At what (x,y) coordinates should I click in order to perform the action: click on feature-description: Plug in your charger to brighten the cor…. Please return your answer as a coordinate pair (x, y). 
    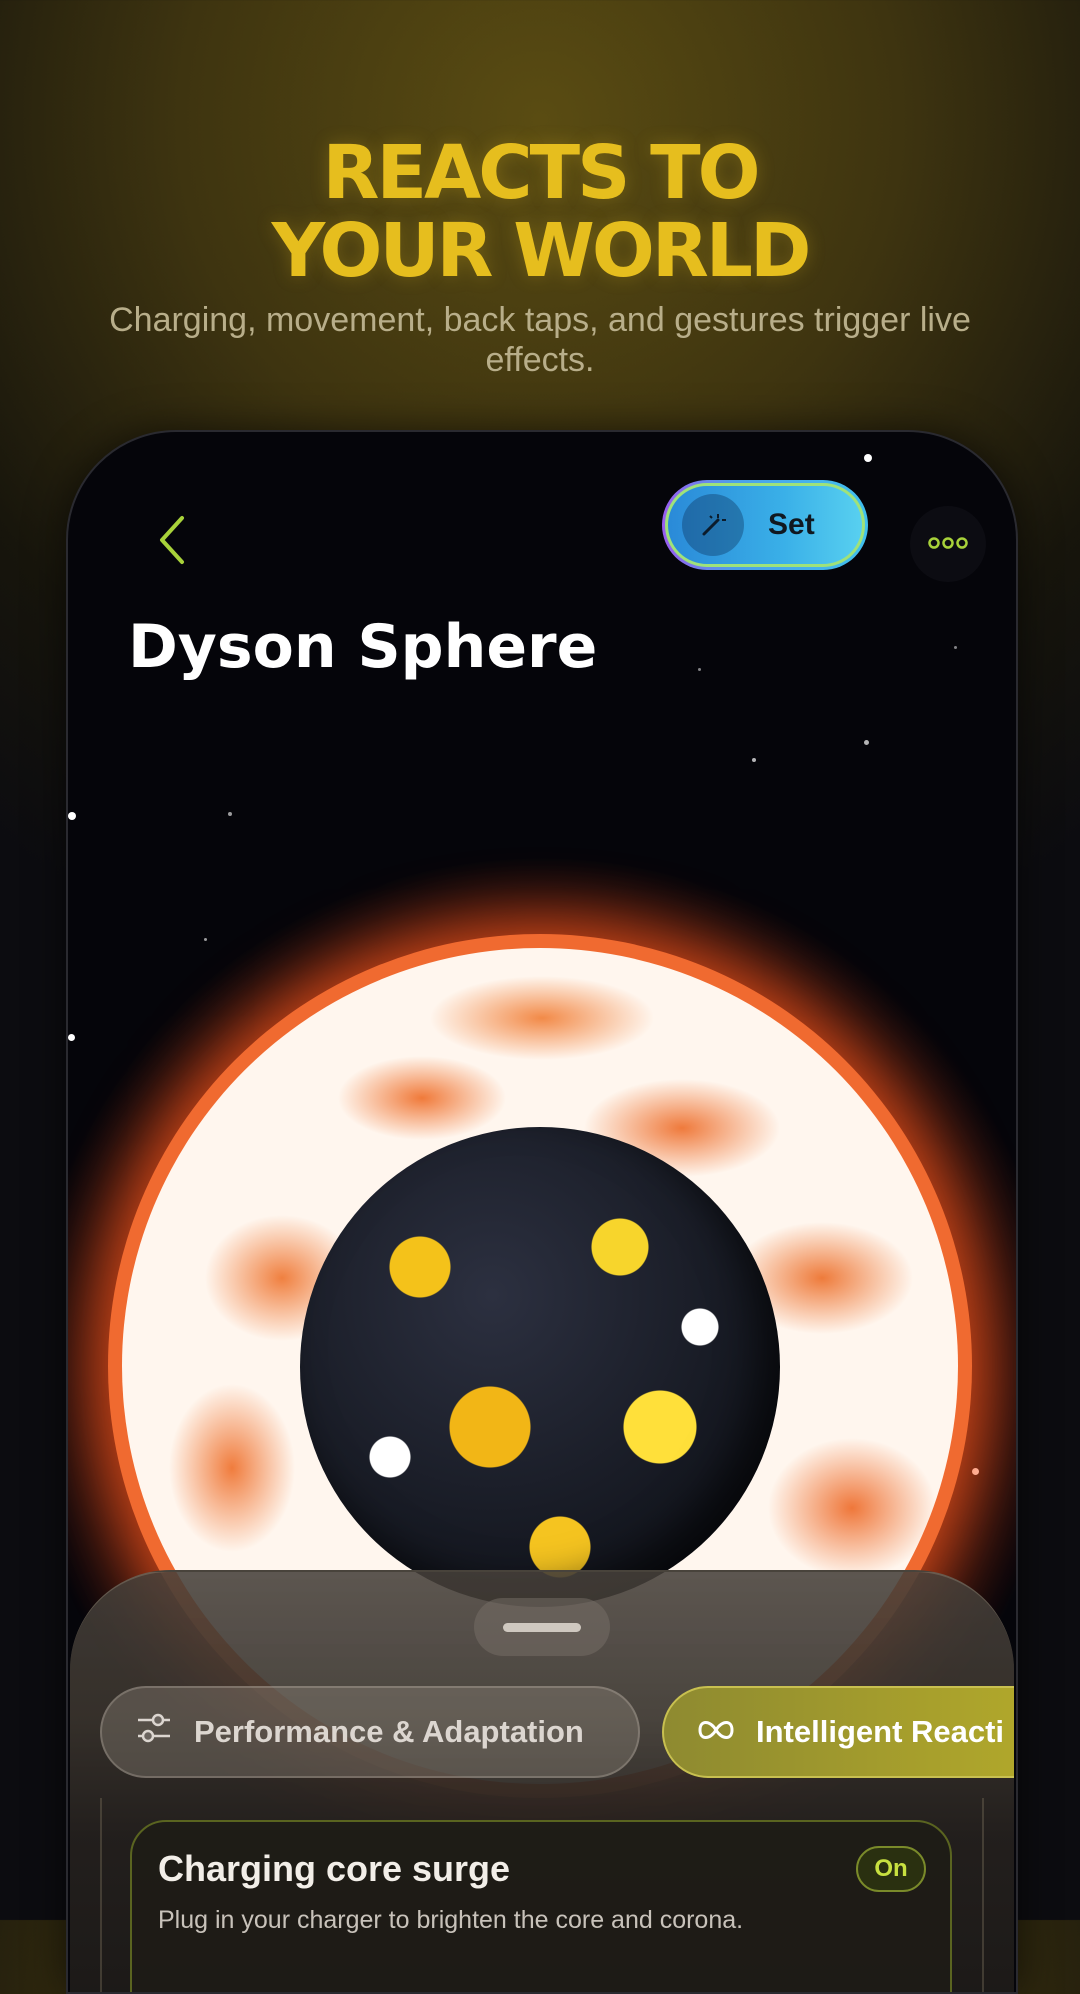
    Looking at the image, I should click on (451, 1920).